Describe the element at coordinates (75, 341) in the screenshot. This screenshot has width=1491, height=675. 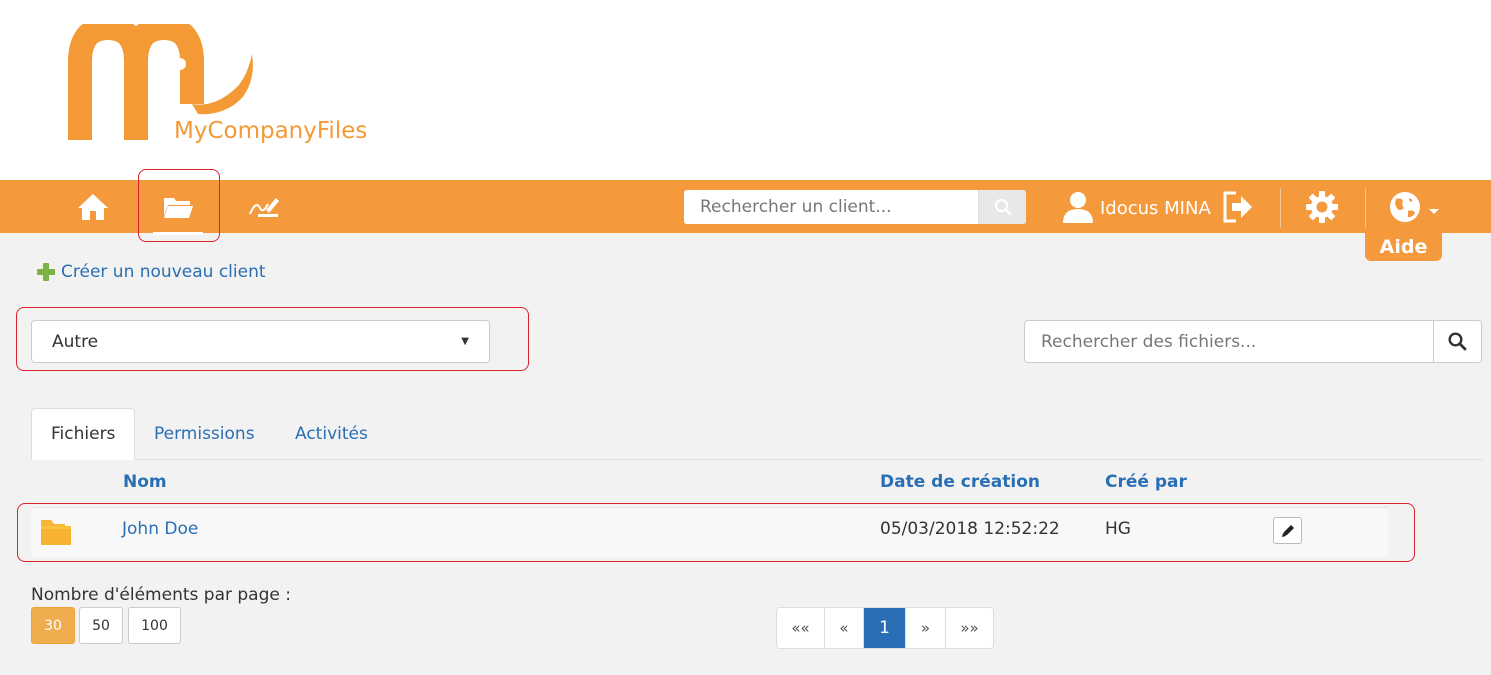
I see `client-type-selected: Autre` at that location.